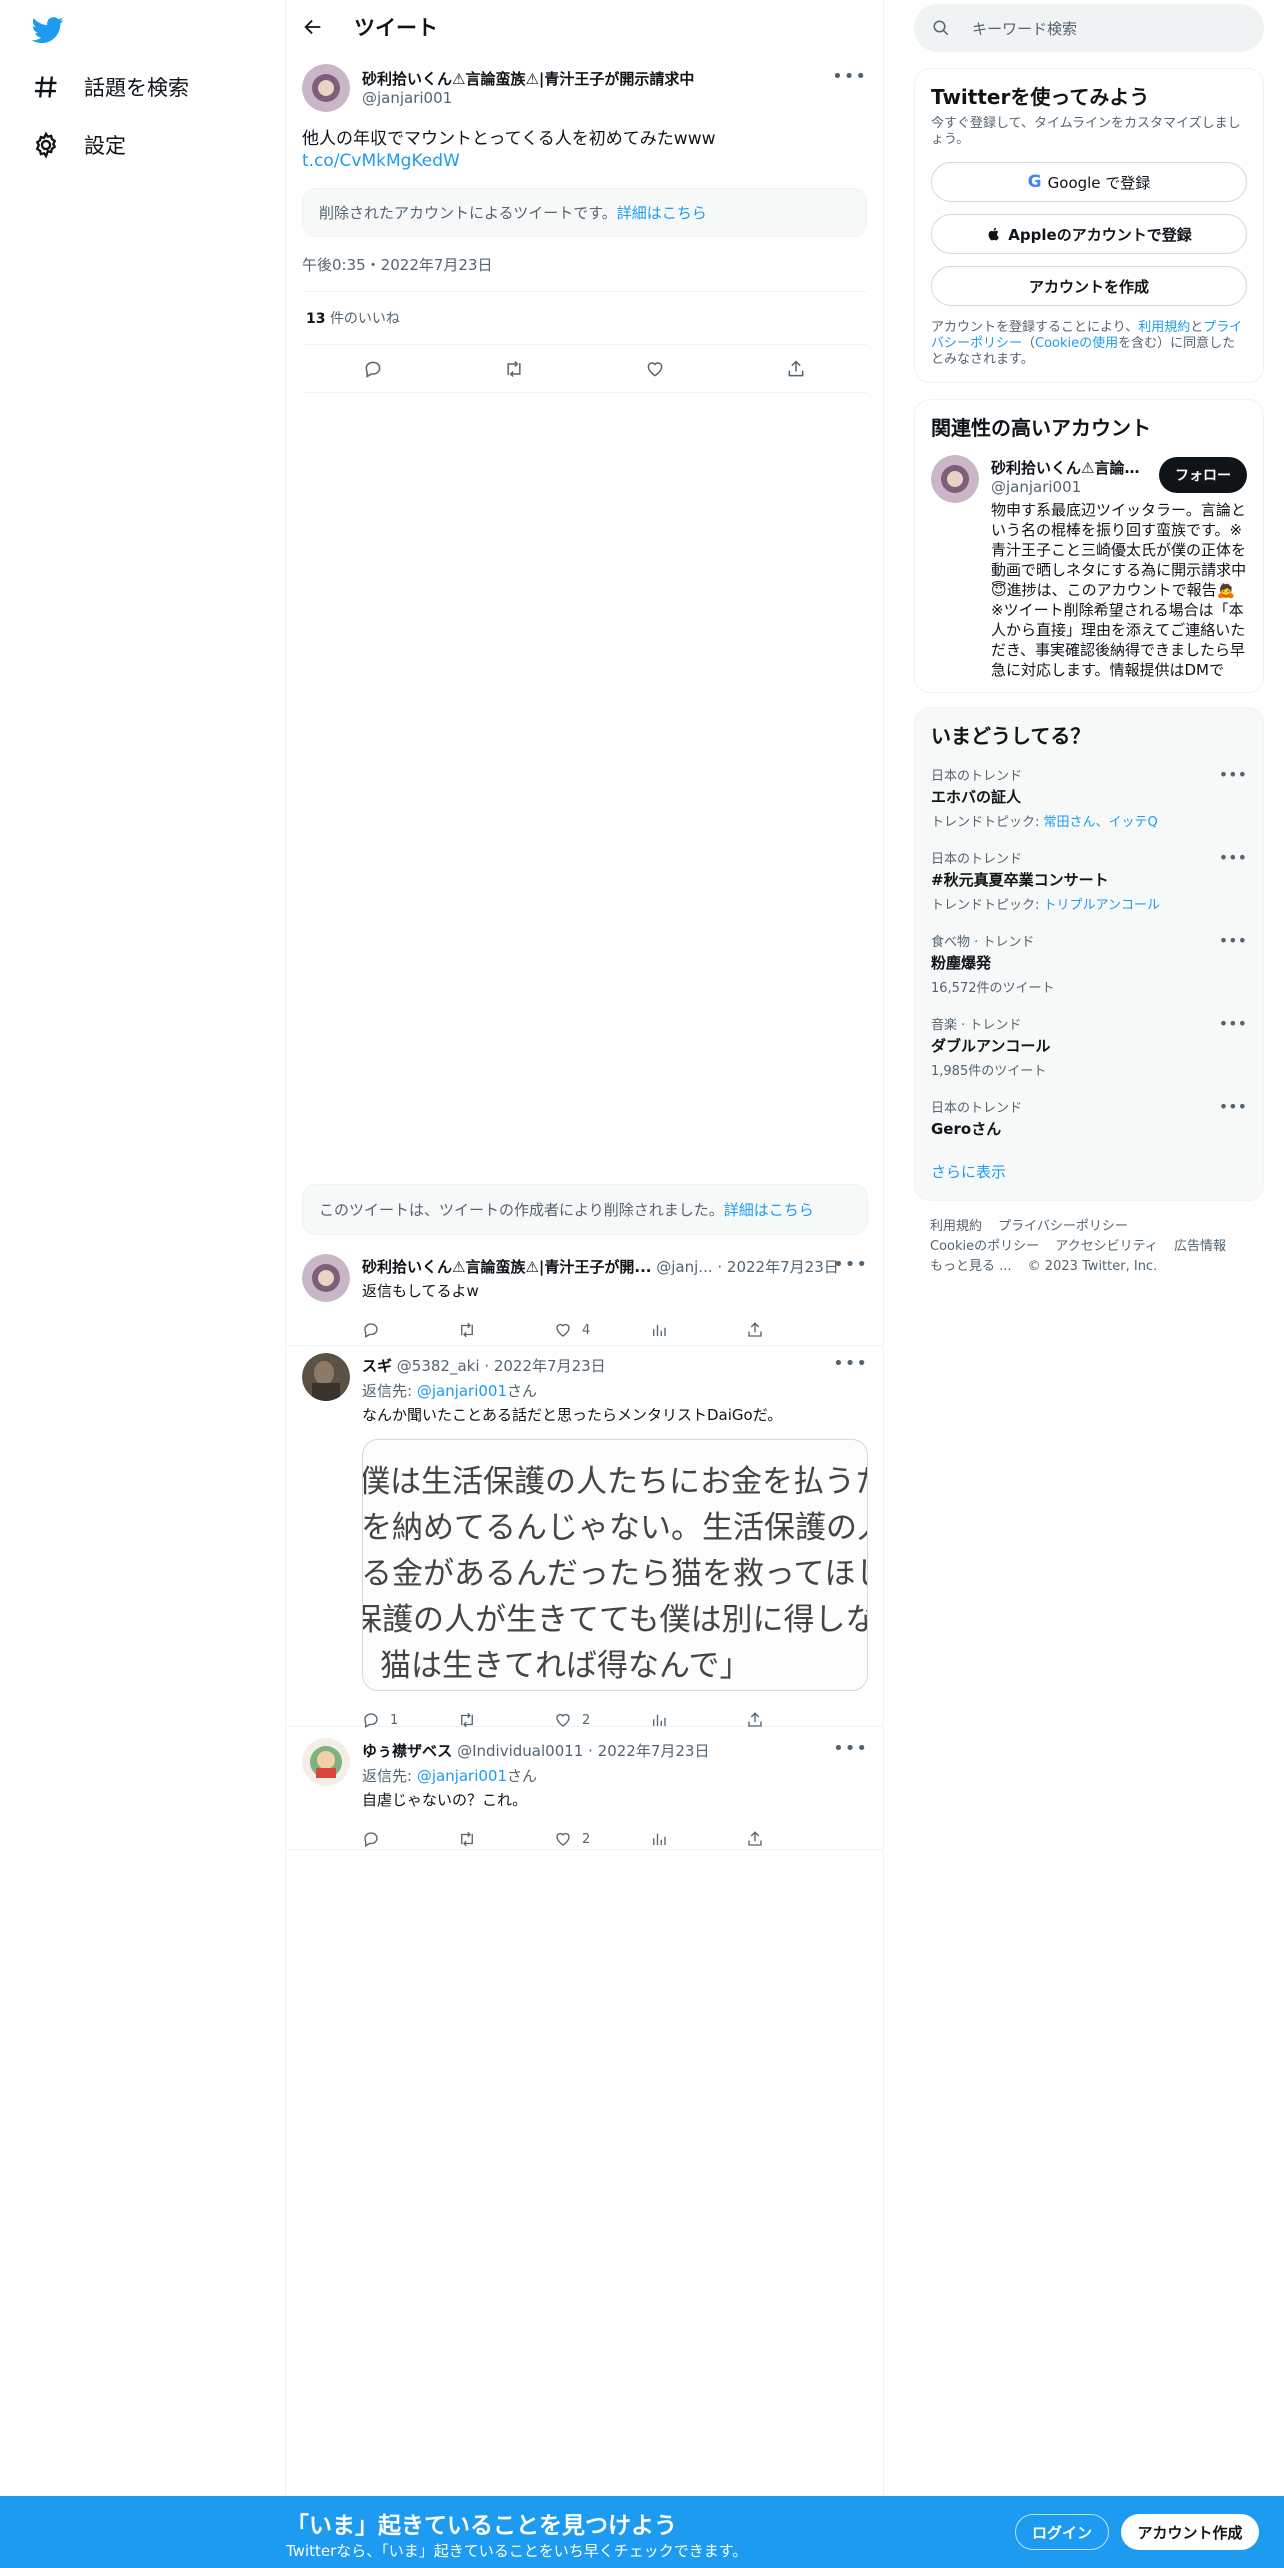 Image resolution: width=1284 pixels, height=2568 pixels. I want to click on google-signup-button: G Google で登録, so click(1089, 182).